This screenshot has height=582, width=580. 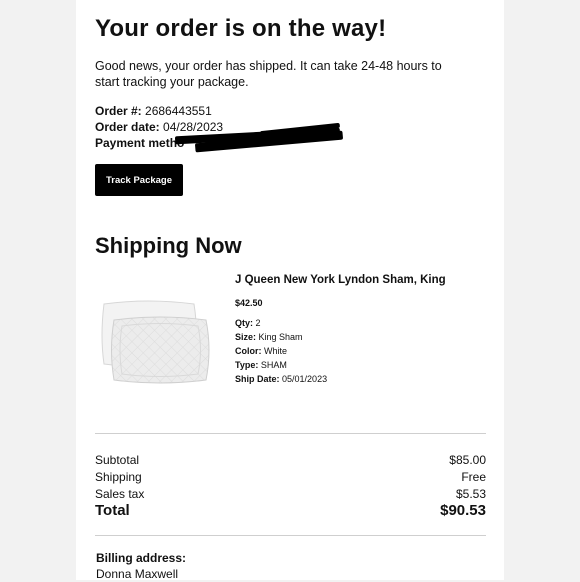 I want to click on sales-tax-value: $5.53, so click(x=470, y=494).